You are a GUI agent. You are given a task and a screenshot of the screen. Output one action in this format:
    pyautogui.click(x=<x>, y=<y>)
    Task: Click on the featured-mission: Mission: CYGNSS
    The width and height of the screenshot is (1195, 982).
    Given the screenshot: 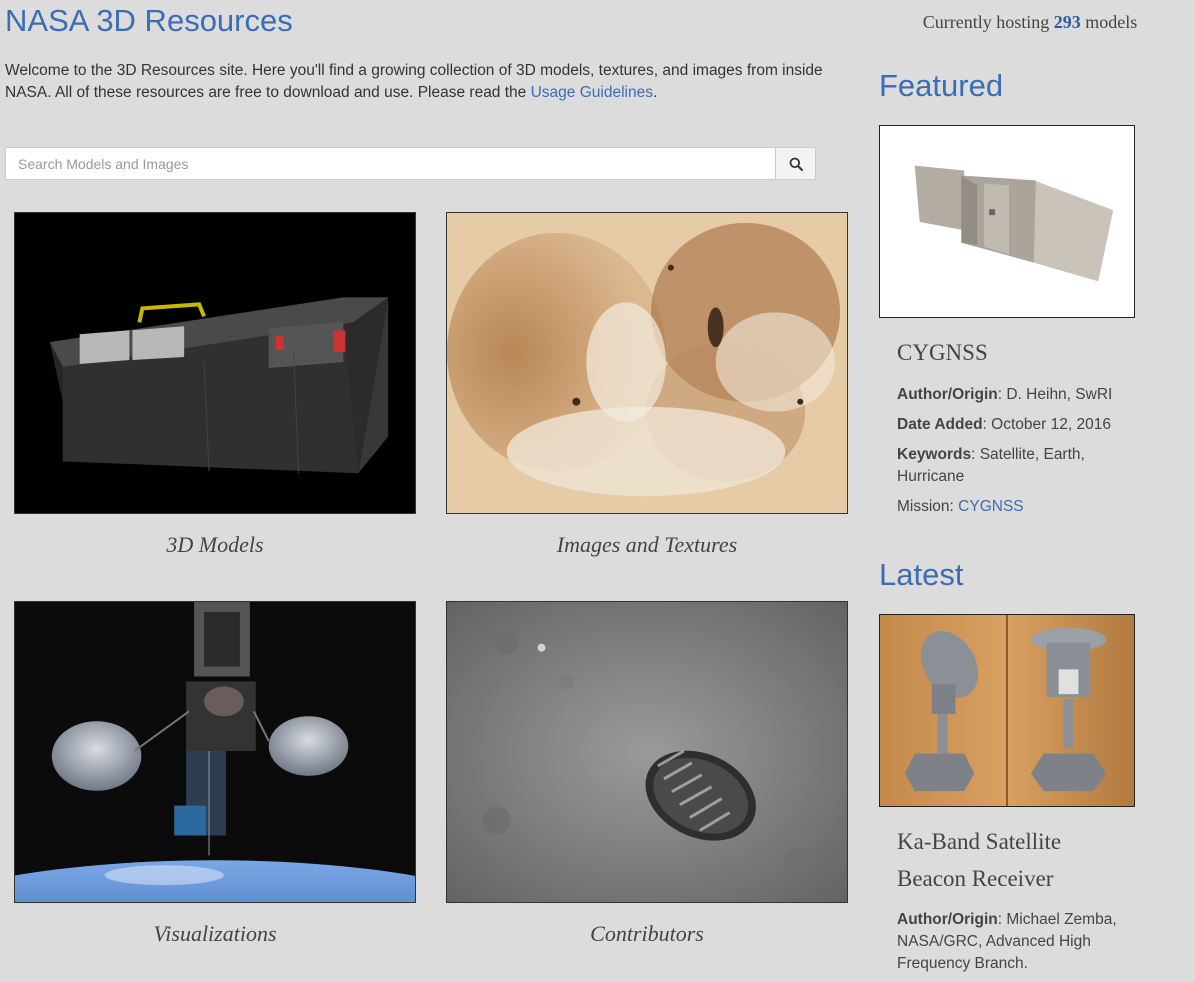 What is the action you would take?
    pyautogui.click(x=1014, y=507)
    